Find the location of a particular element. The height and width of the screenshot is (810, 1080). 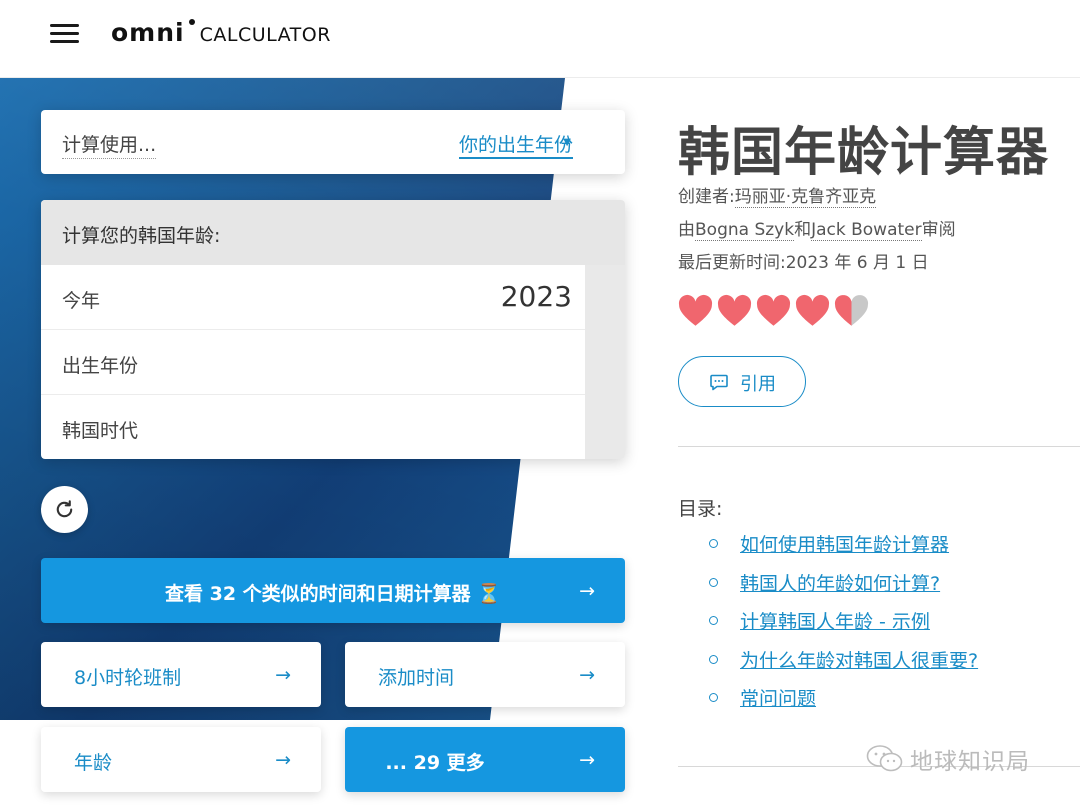

form-heading-bar: 计算您的韩国年龄: is located at coordinates (333, 232).